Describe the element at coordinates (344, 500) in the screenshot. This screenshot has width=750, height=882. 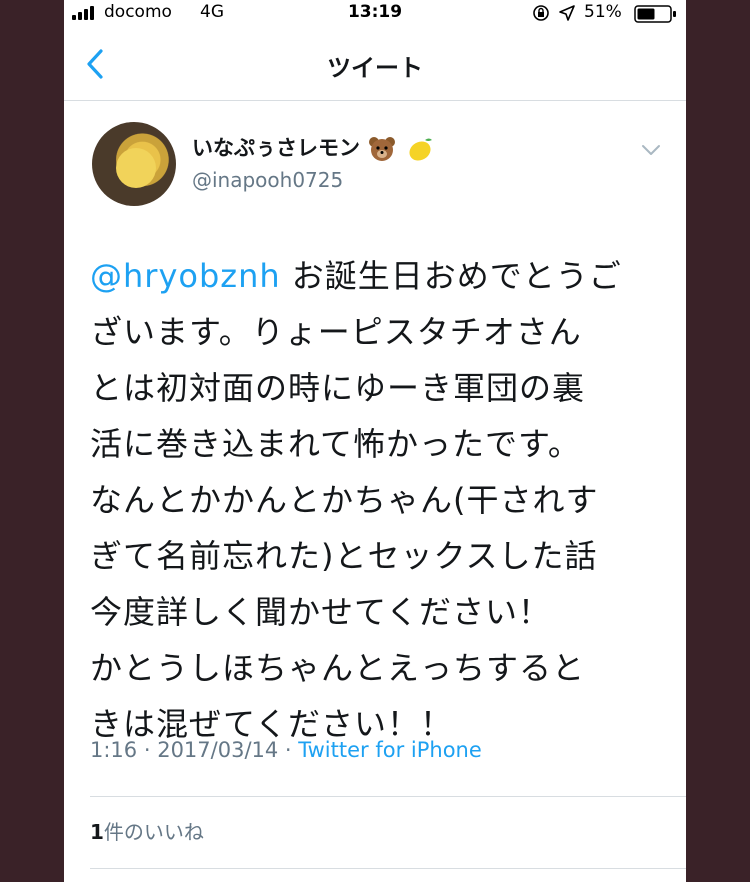
I see `tweet-line: なんとかかんとかちゃん(干されす` at that location.